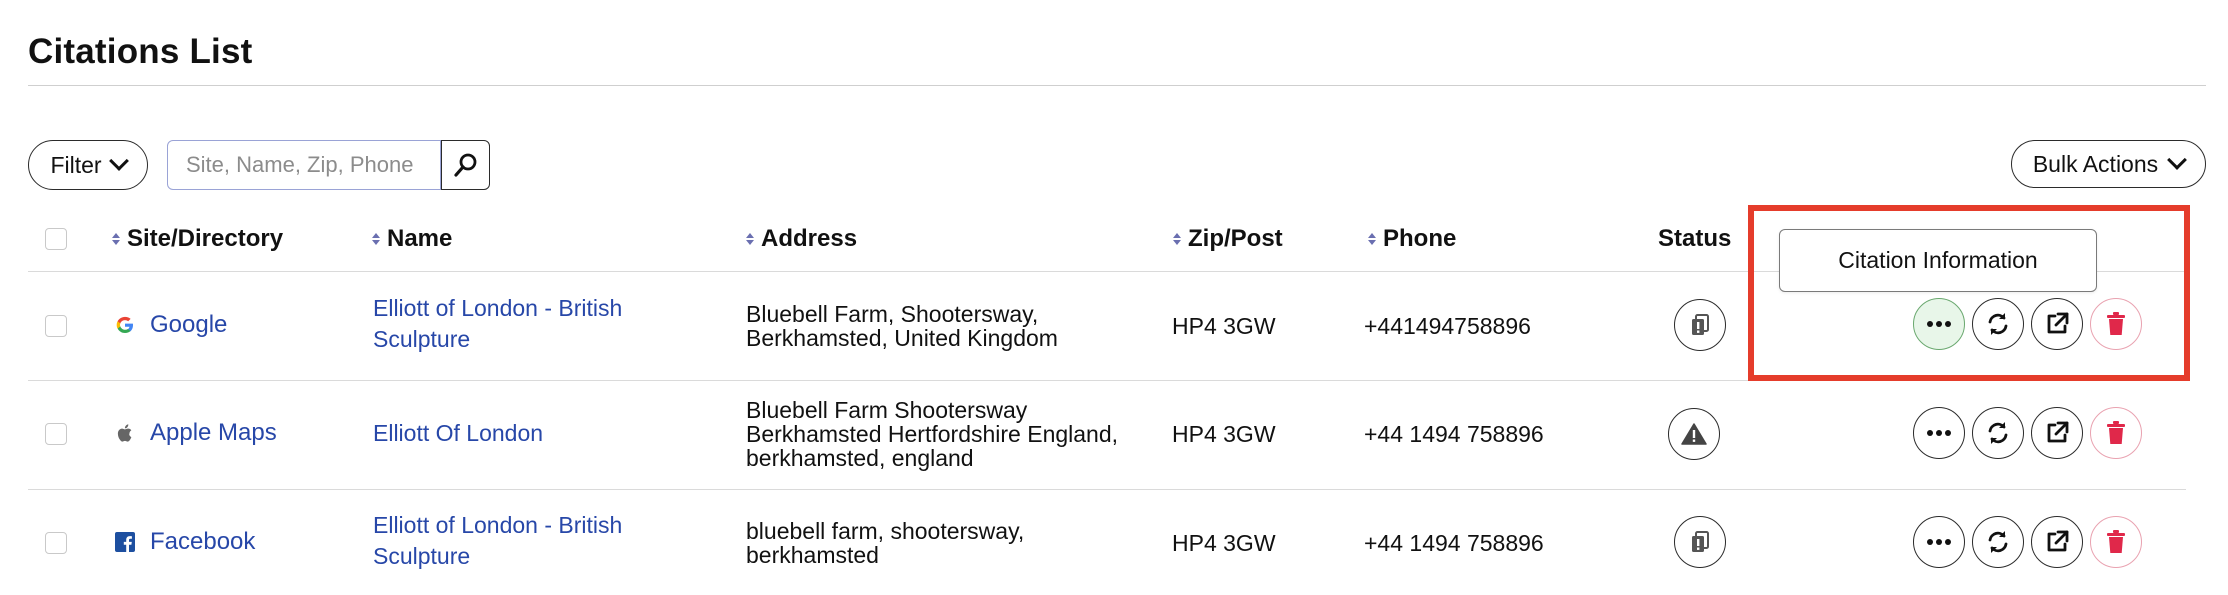 The height and width of the screenshot is (595, 2228). I want to click on column-header-address: Address, so click(801, 239).